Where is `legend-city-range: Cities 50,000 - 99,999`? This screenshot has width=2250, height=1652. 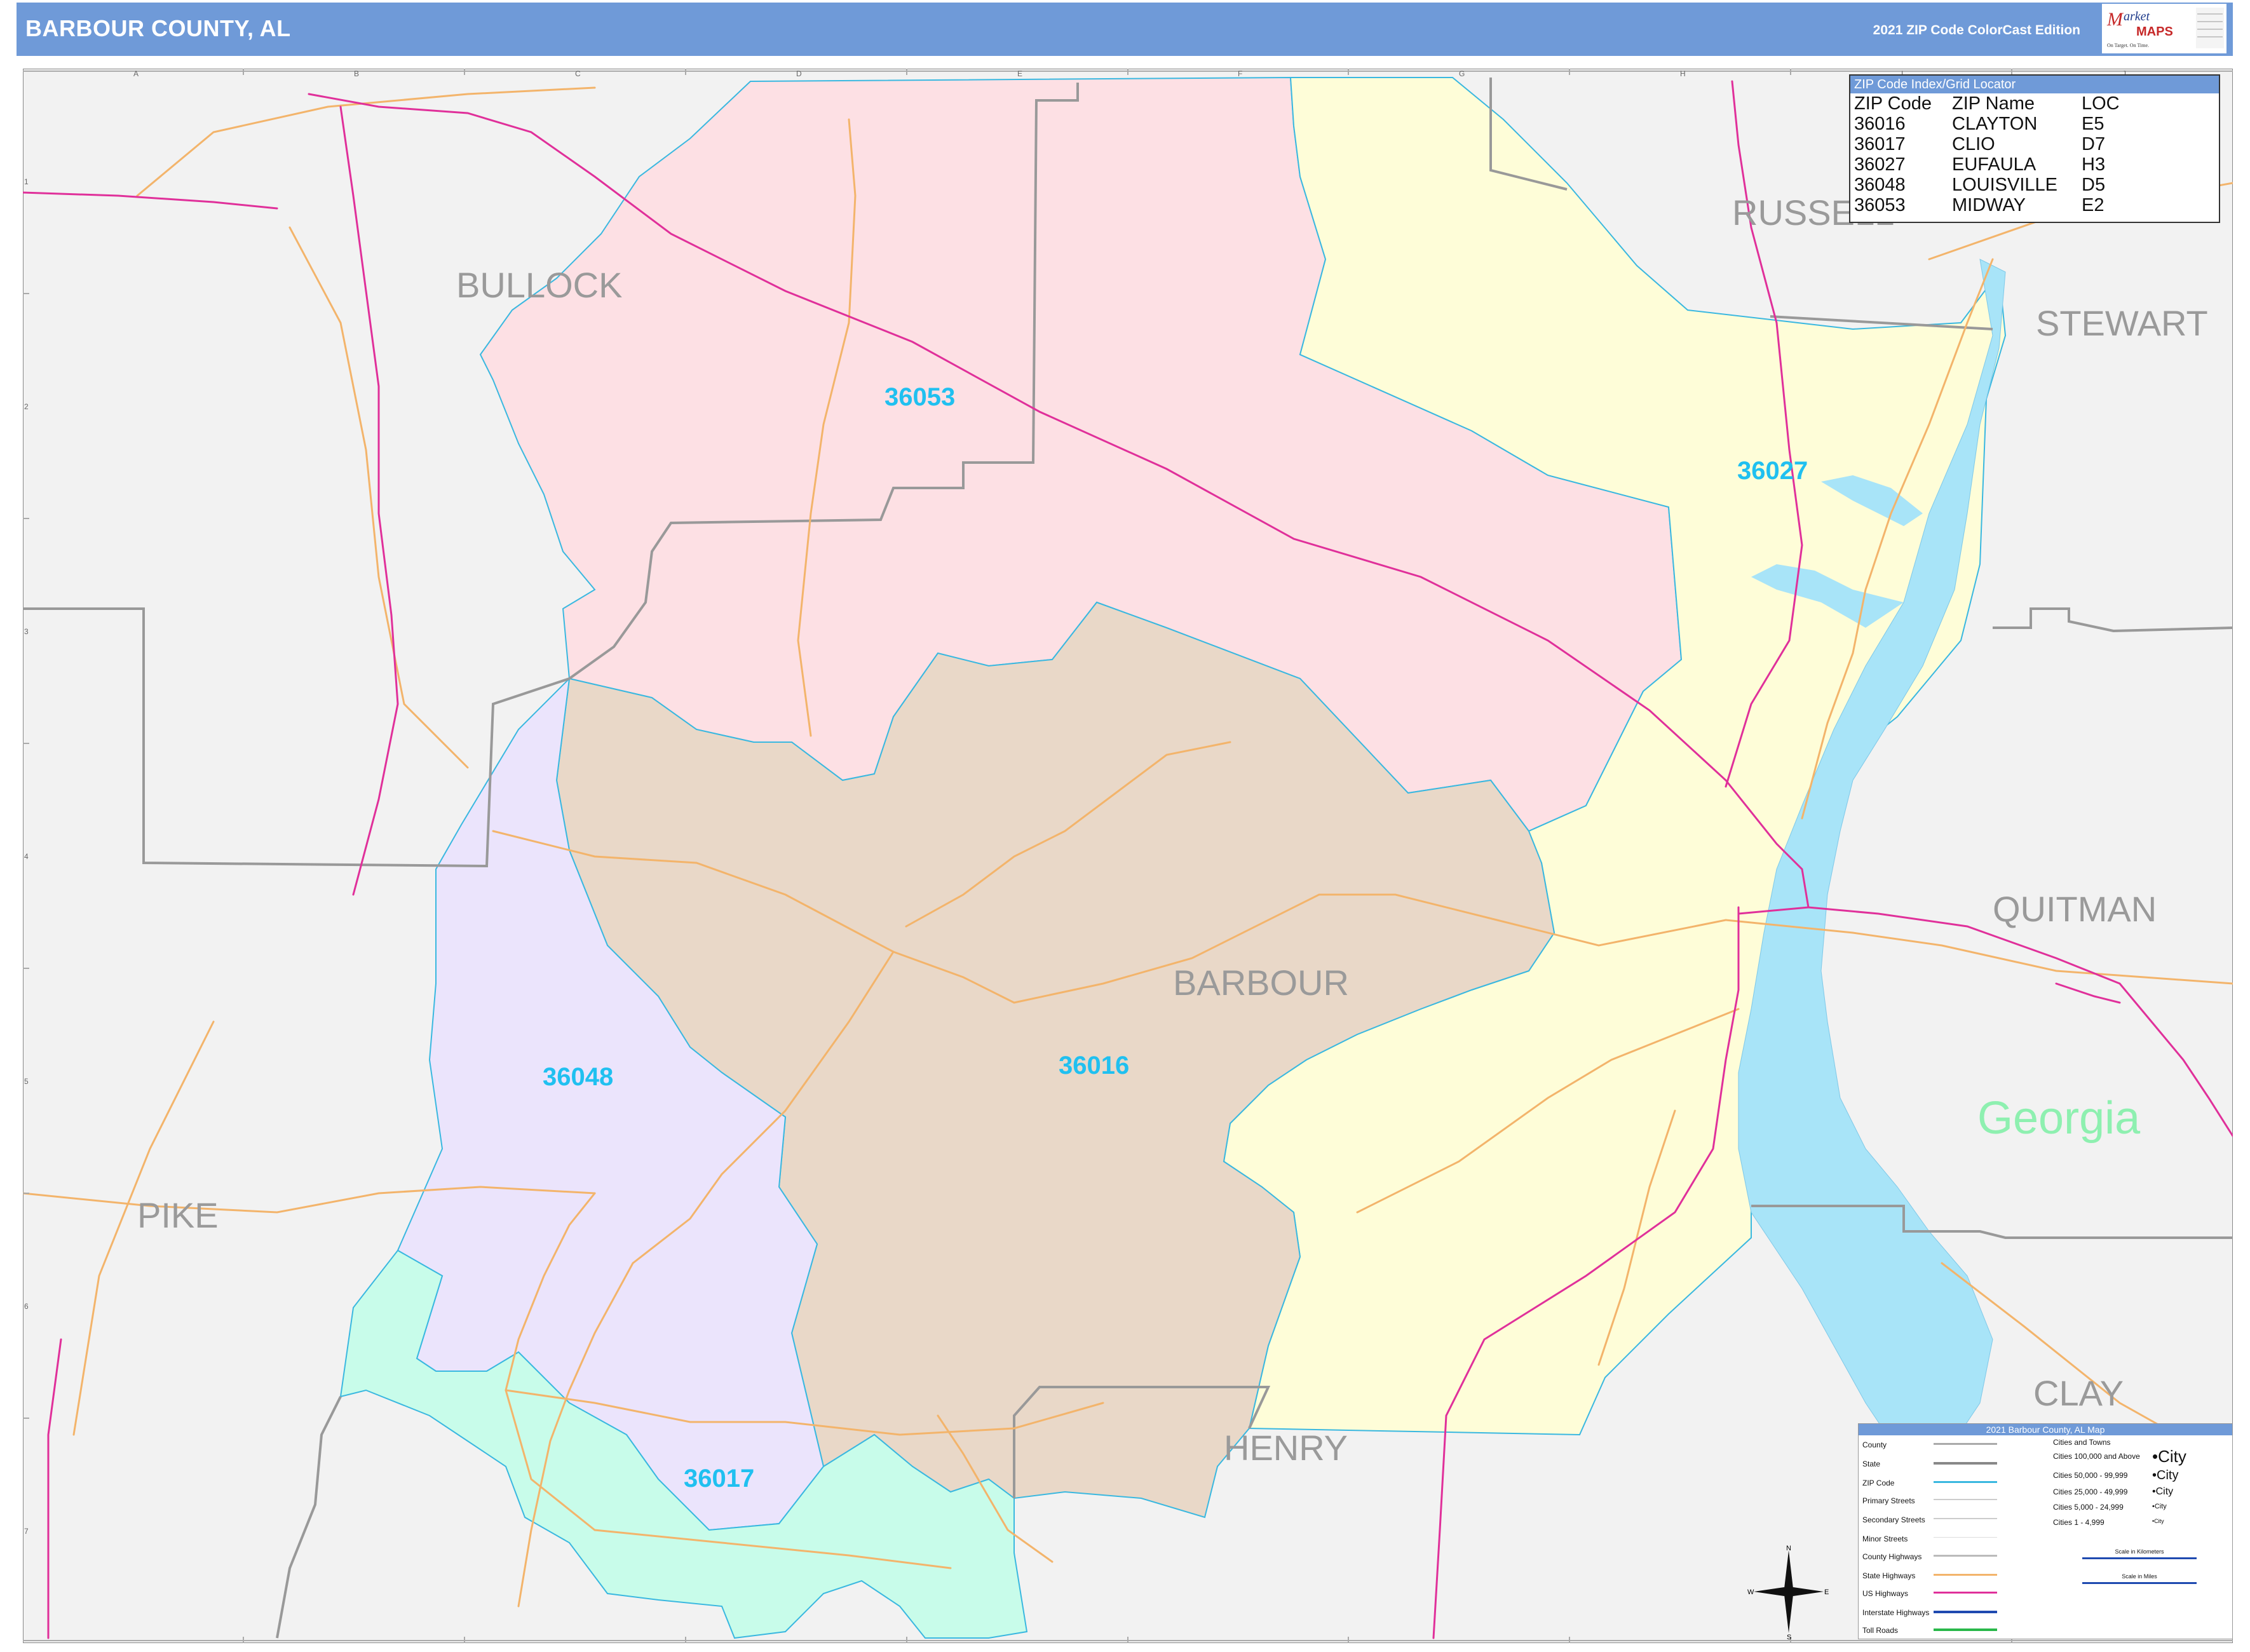
legend-city-range: Cities 50,000 - 99,999 is located at coordinates (2090, 1475).